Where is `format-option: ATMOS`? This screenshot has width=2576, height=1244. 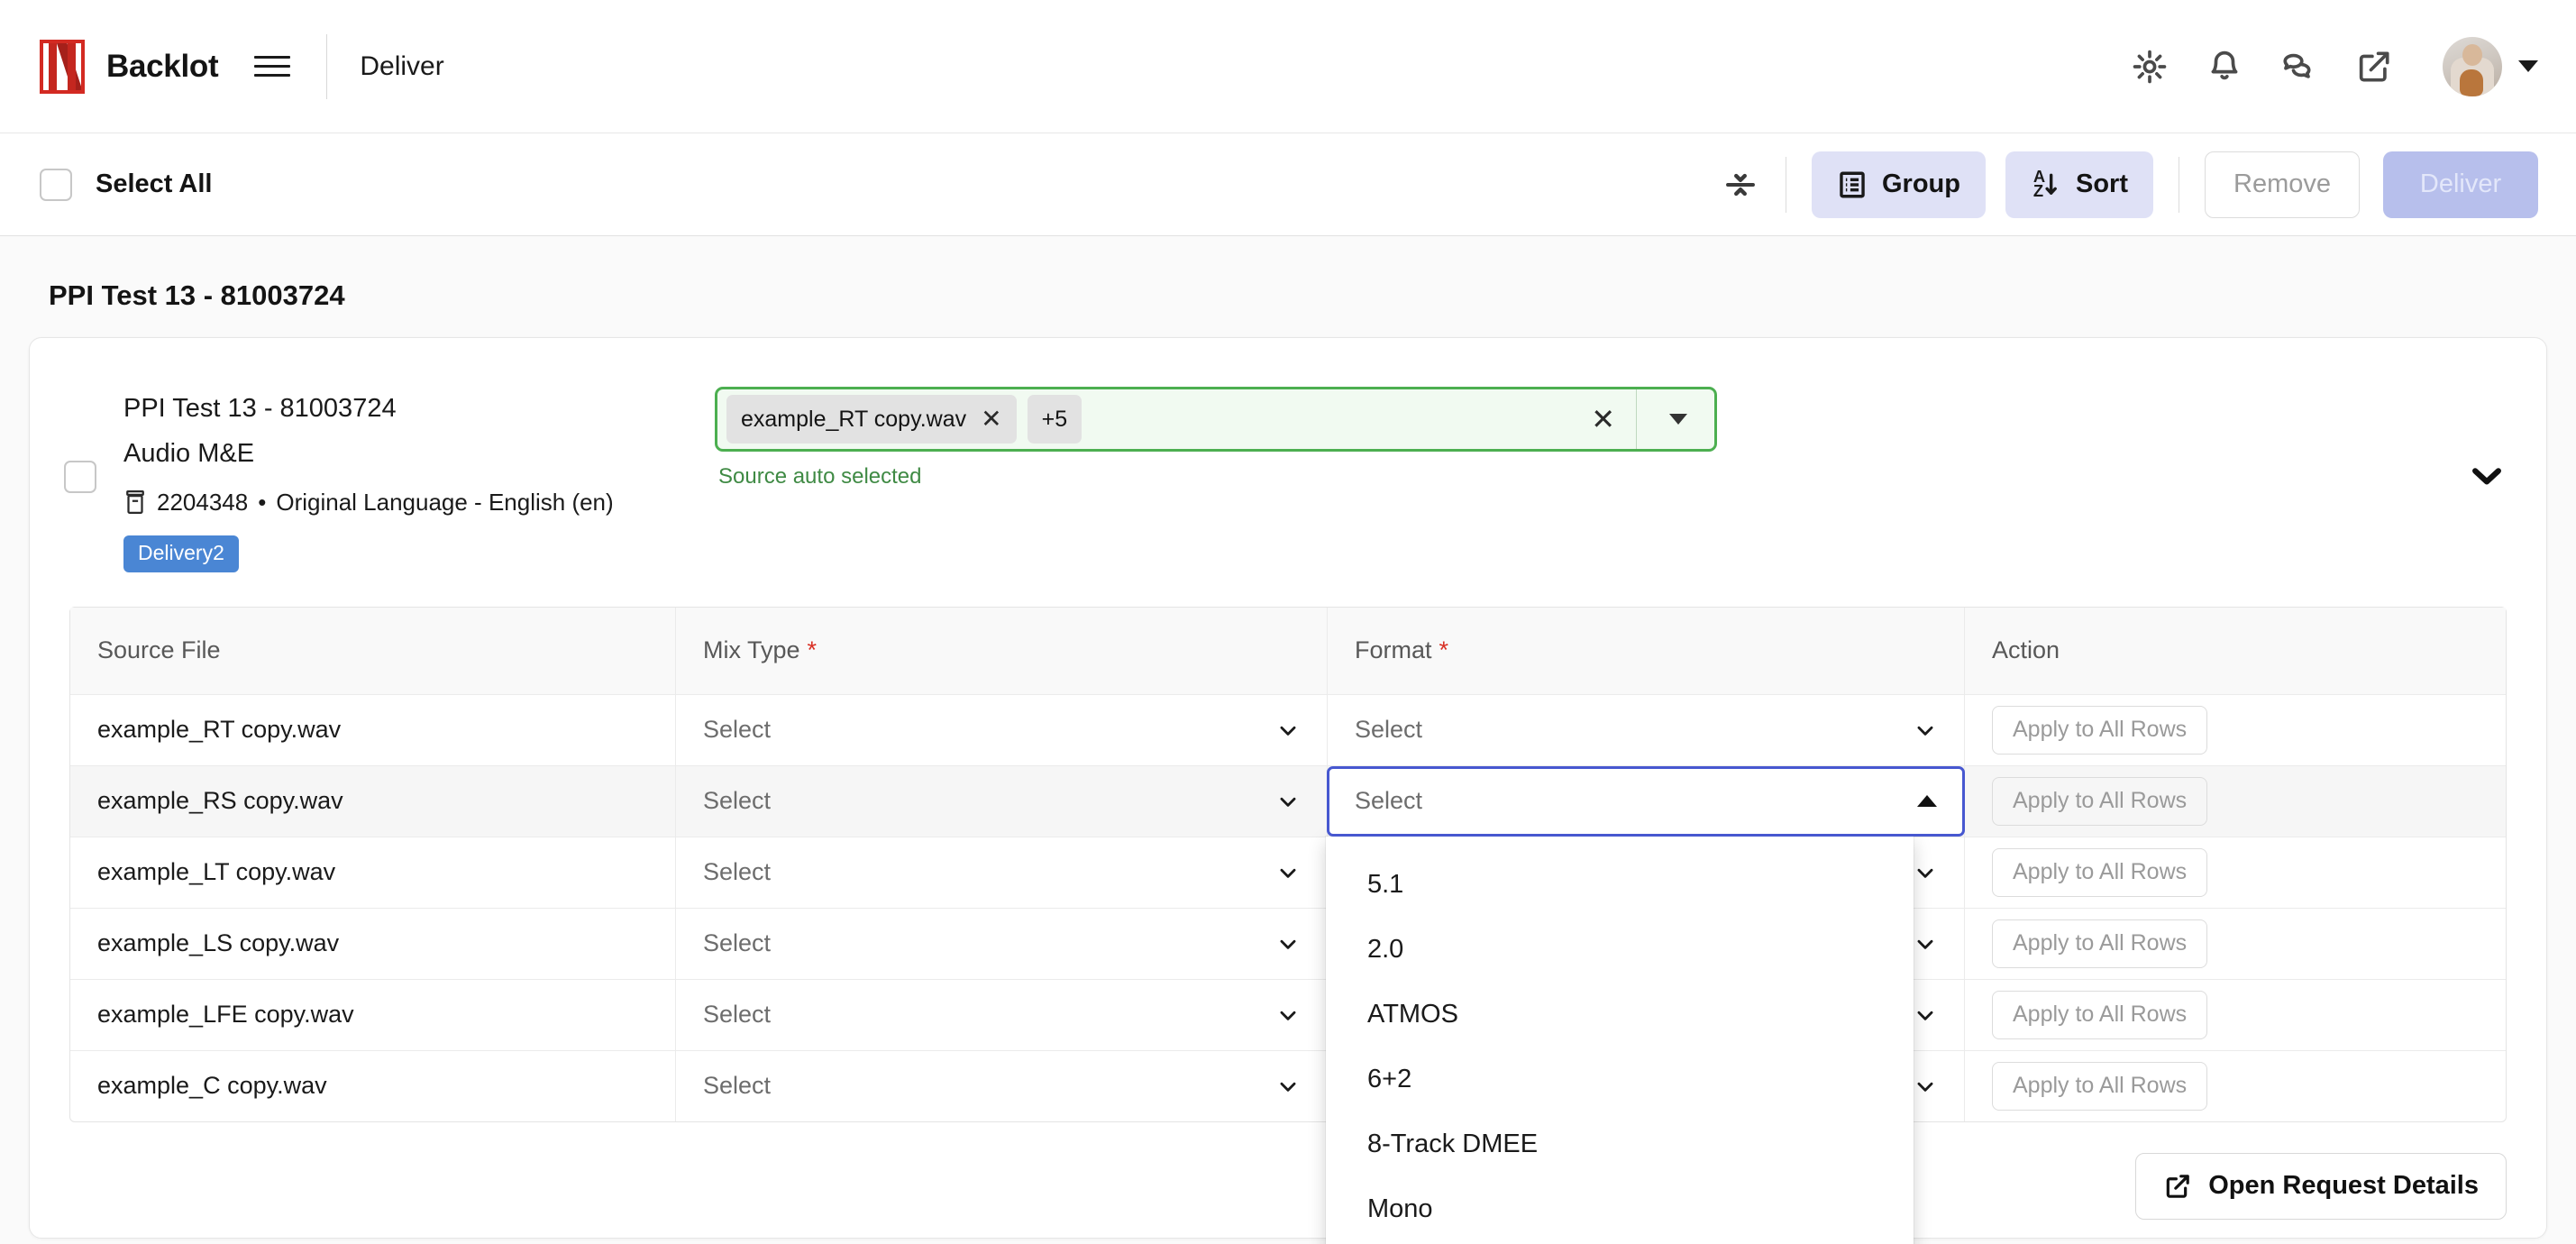
format-option: ATMOS is located at coordinates (1620, 1015).